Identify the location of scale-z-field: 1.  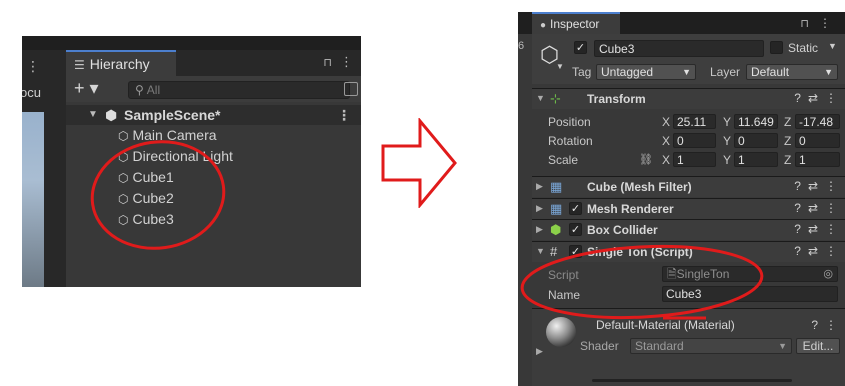
(817, 159).